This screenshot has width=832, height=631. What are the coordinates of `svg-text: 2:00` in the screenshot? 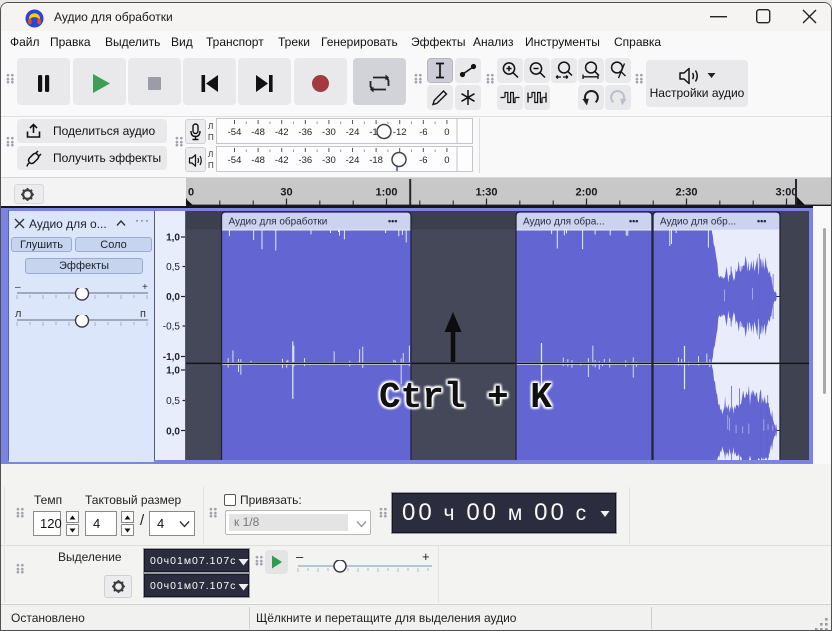 It's located at (586, 193).